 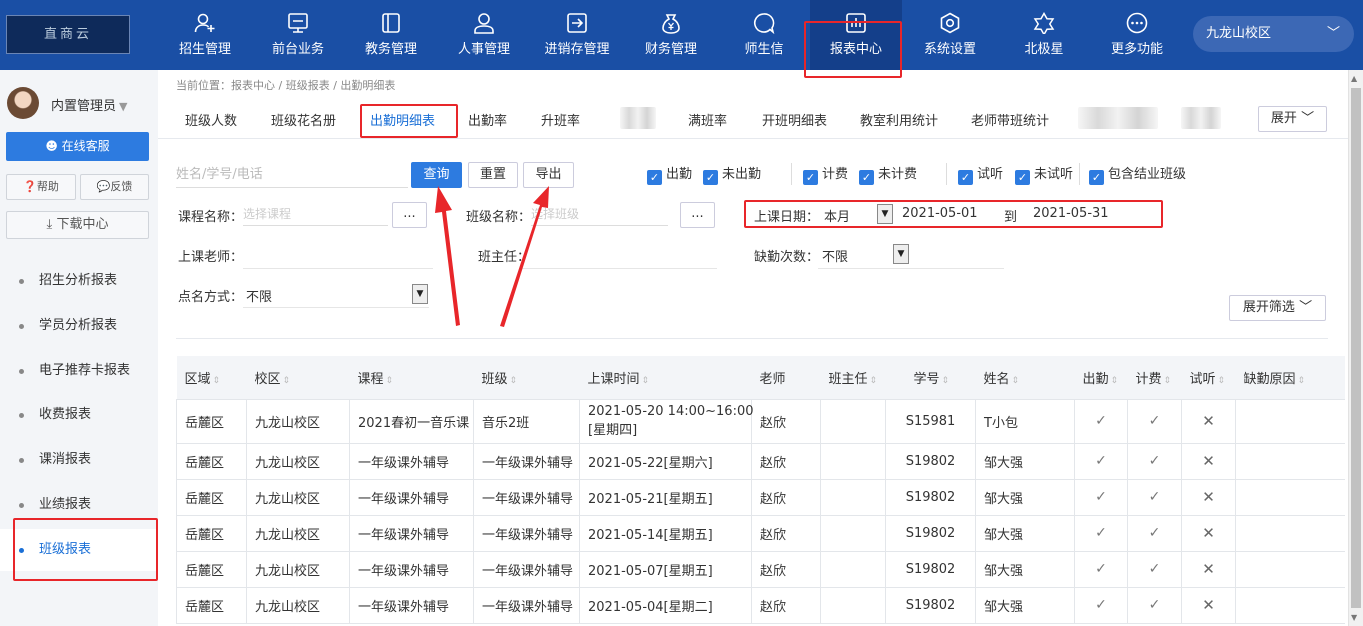 What do you see at coordinates (391, 35) in the screenshot?
I see `nav-item-academic: 教务管理` at bounding box center [391, 35].